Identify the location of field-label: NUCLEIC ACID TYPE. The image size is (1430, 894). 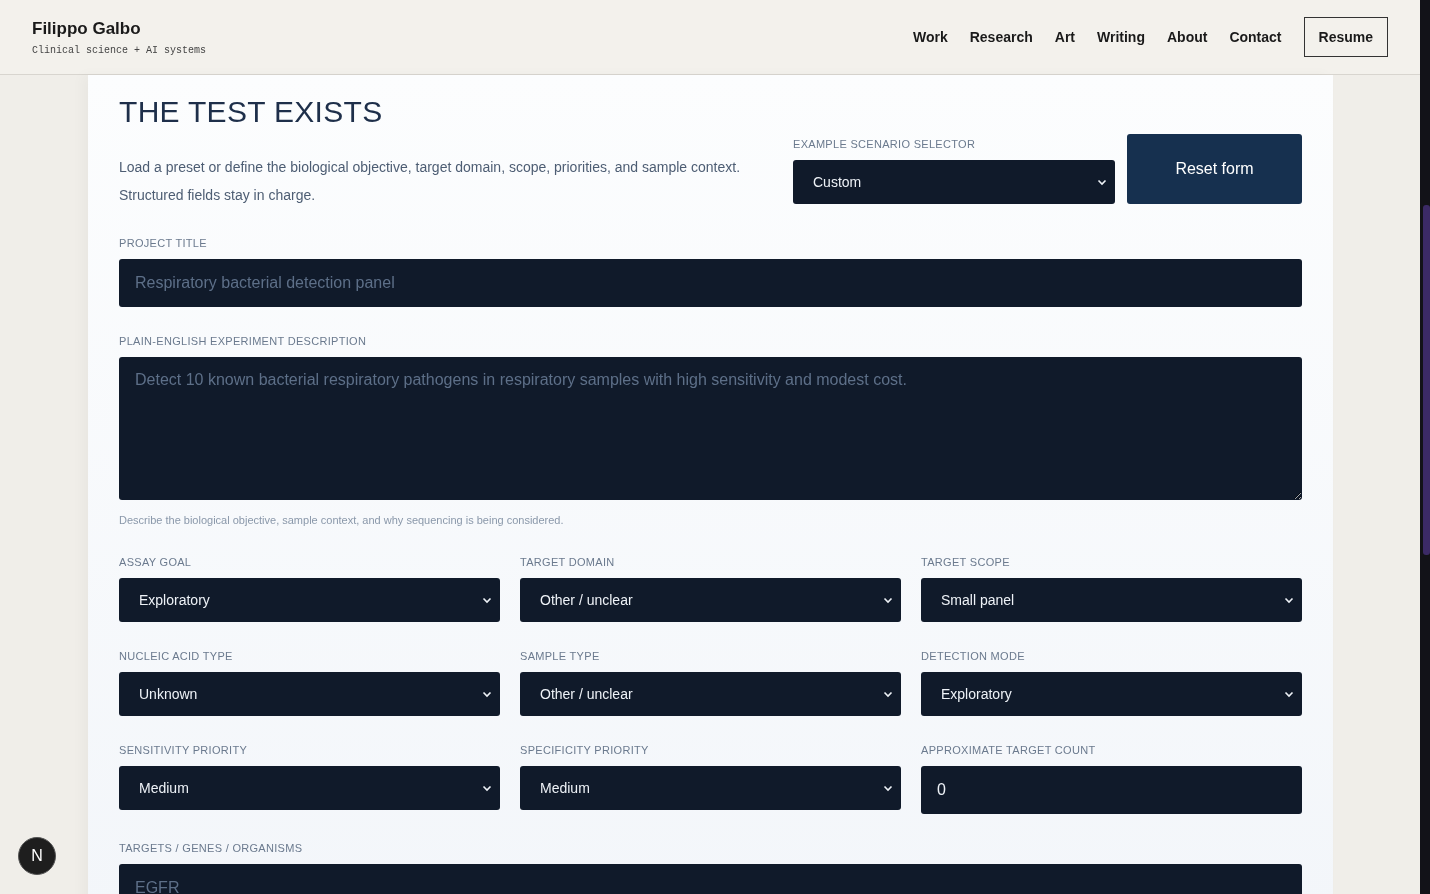
(176, 656).